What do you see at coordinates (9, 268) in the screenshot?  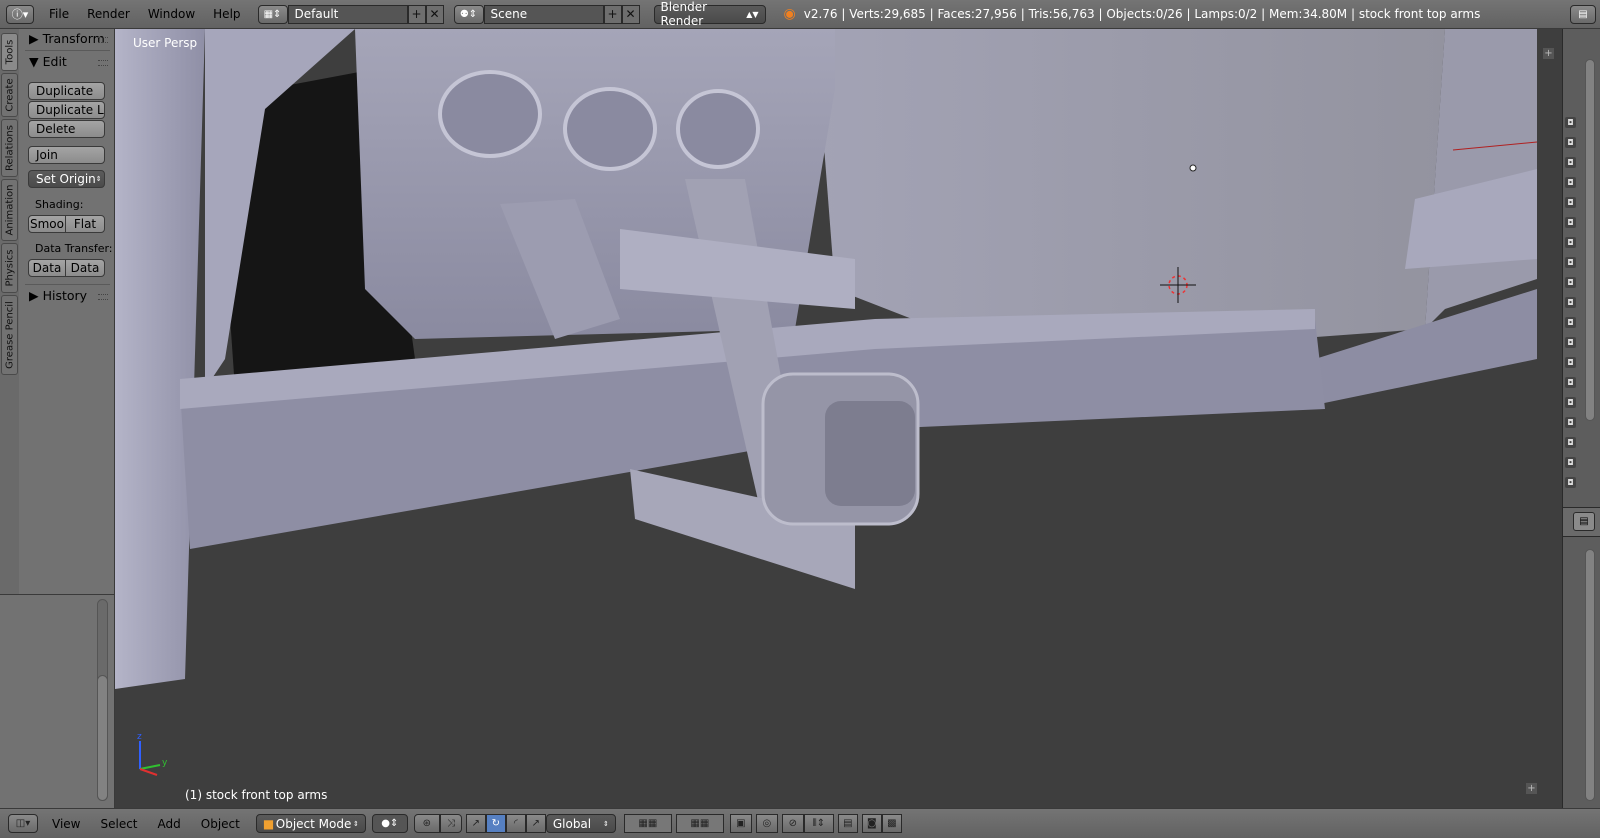 I see `tab-physics: Physics` at bounding box center [9, 268].